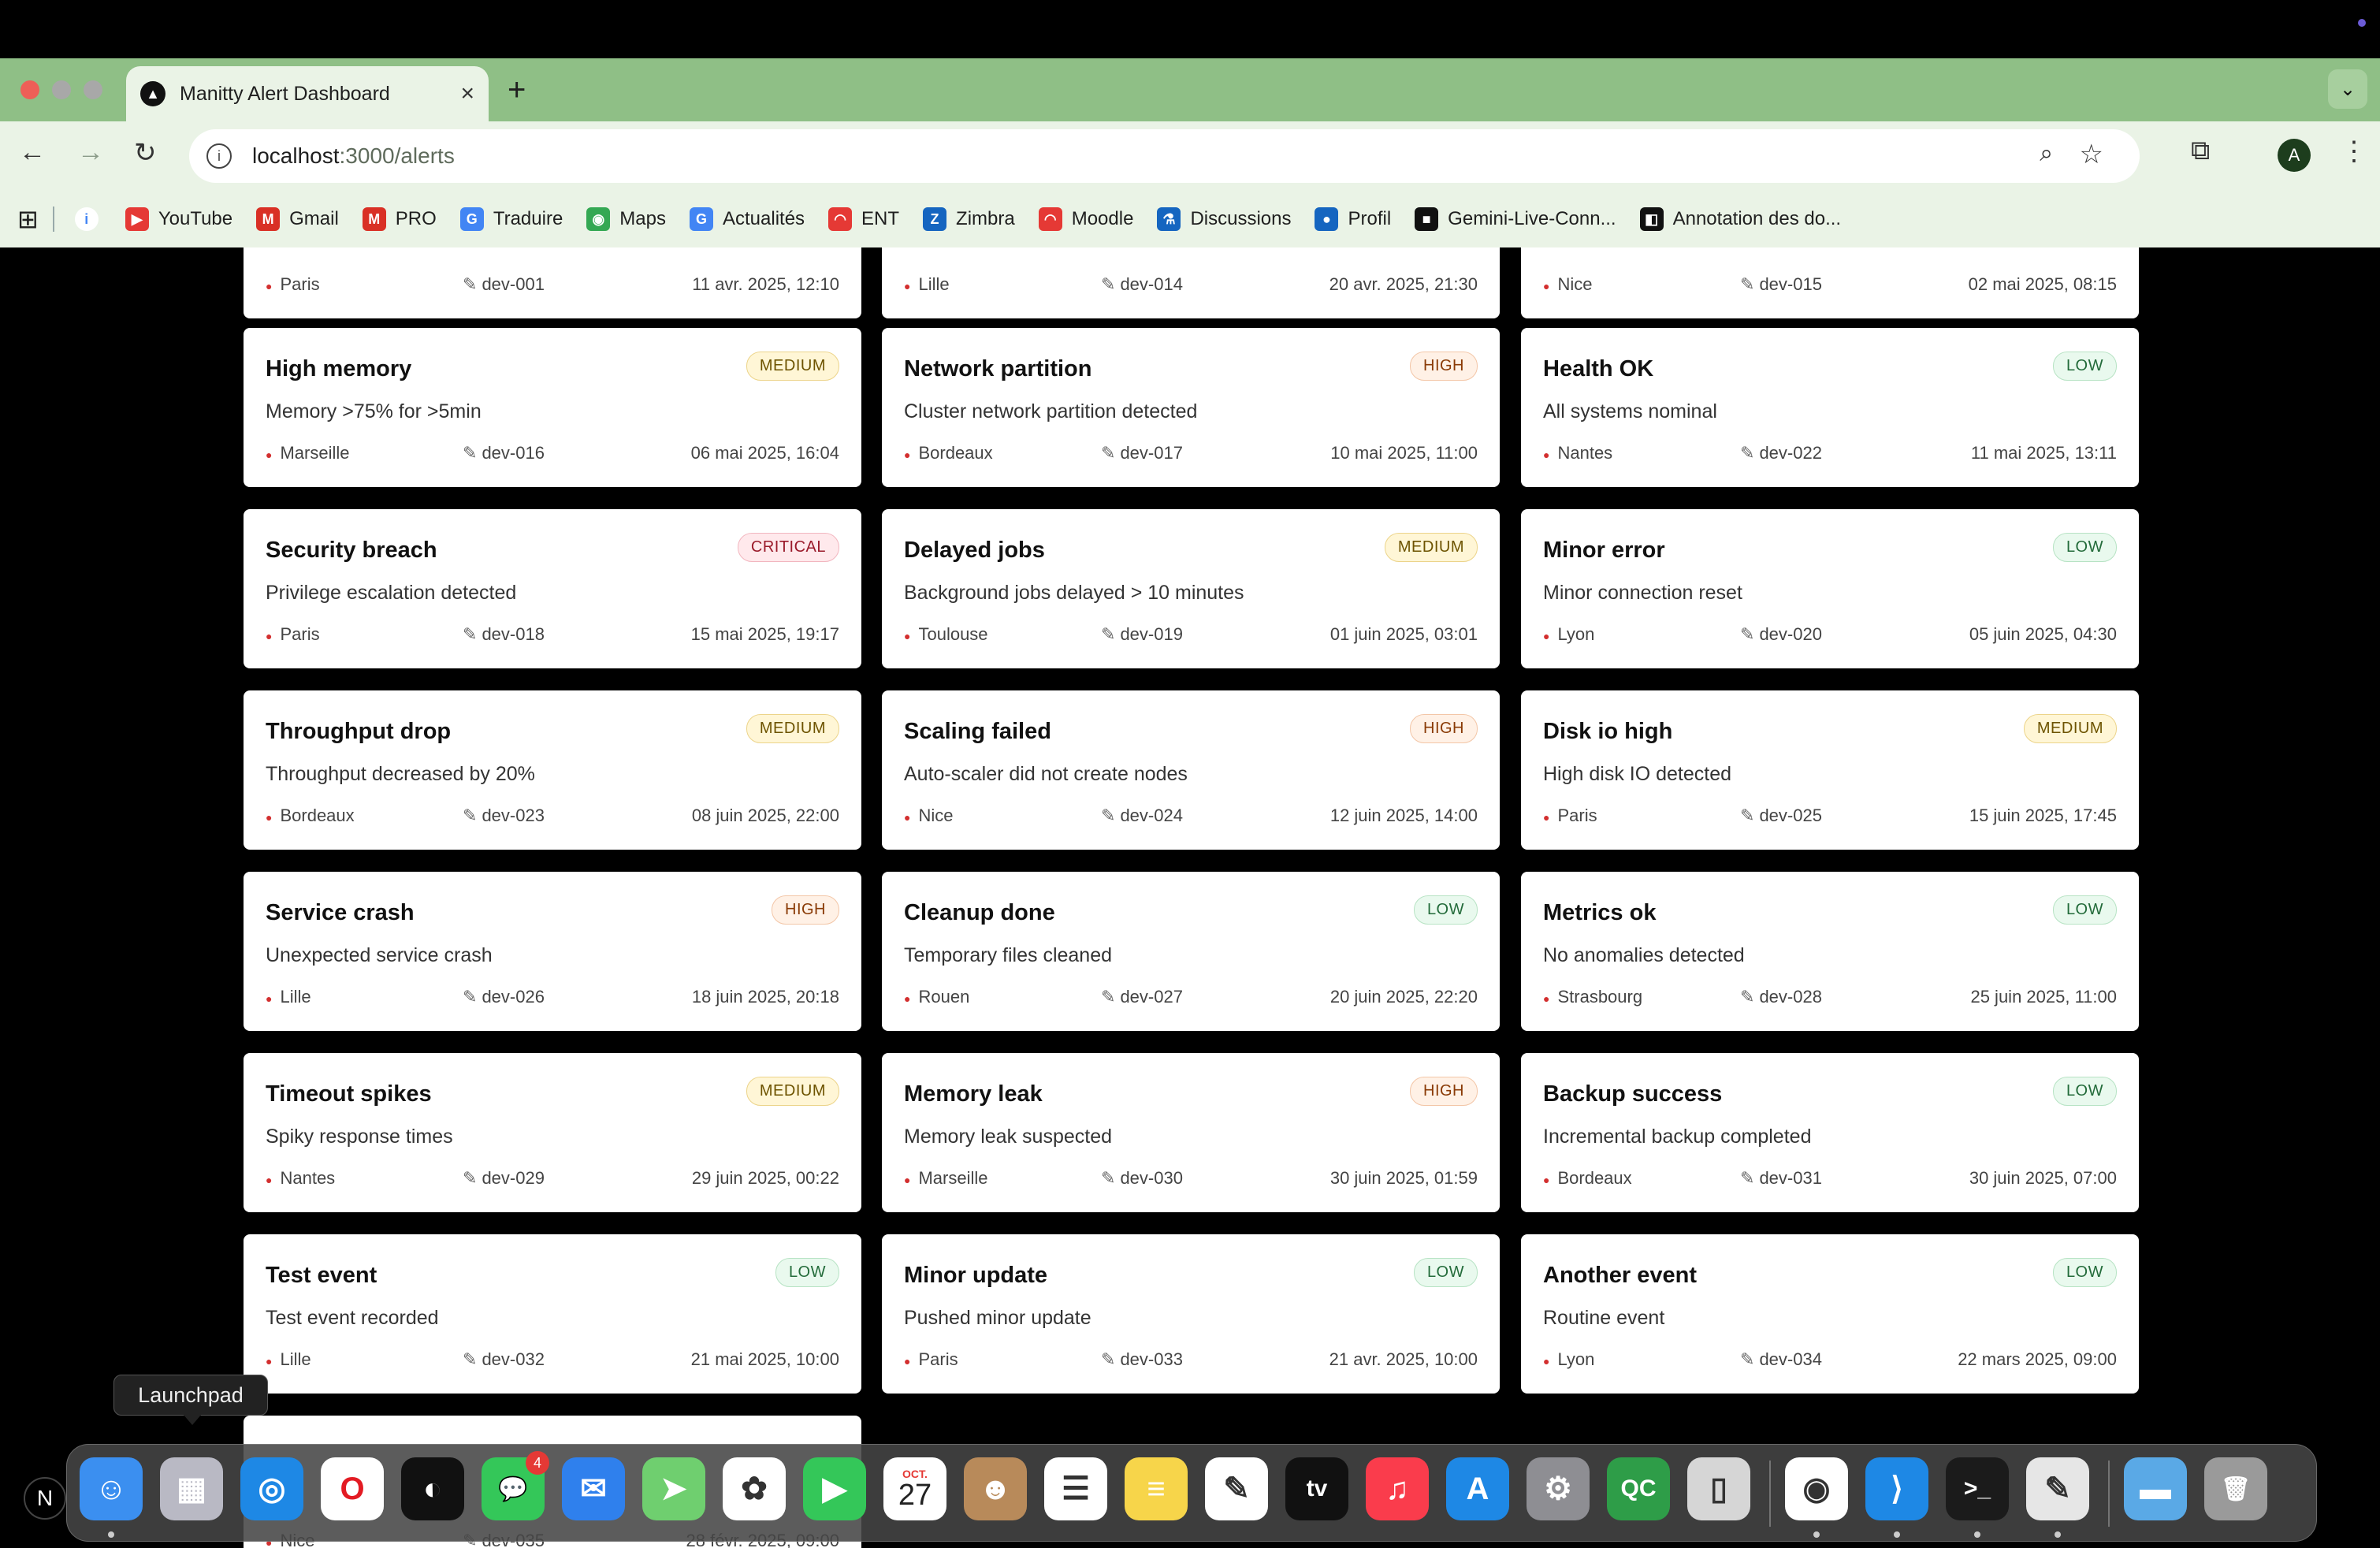 The height and width of the screenshot is (1548, 2380). What do you see at coordinates (914, 1488) in the screenshot?
I see `calendar-icon: OCT. 27` at bounding box center [914, 1488].